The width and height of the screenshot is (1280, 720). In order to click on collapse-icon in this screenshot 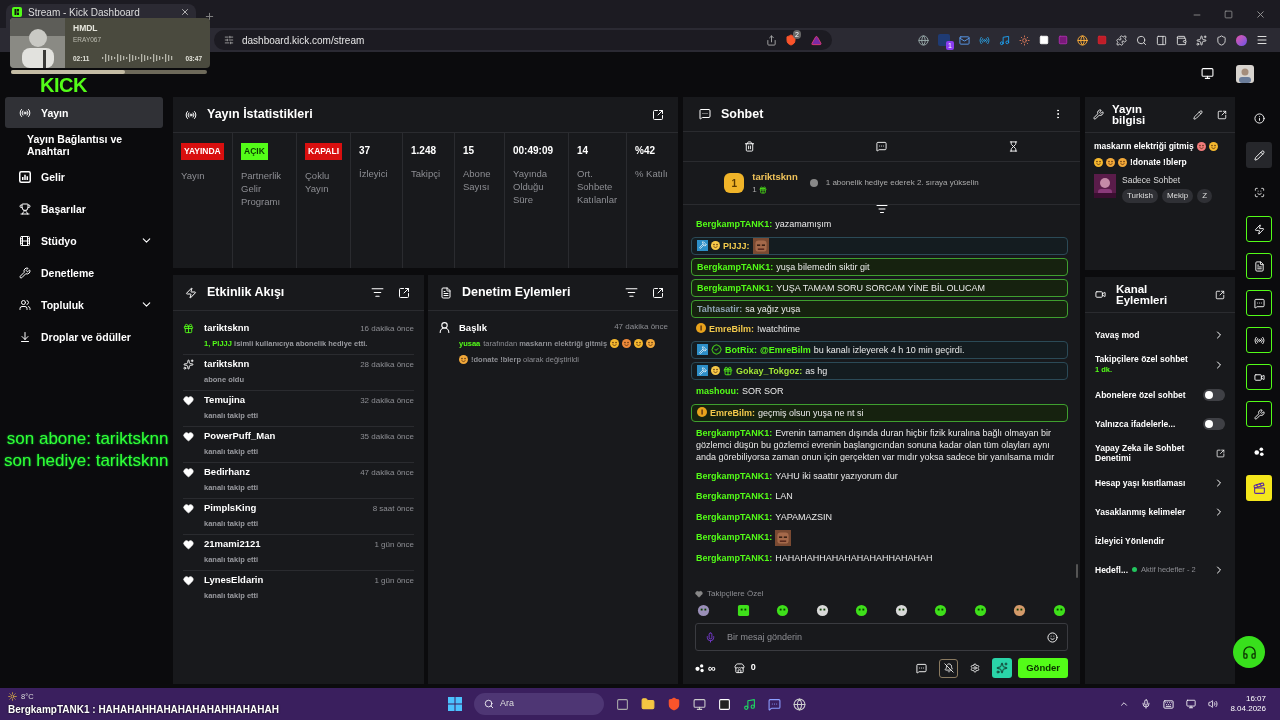, I will do `click(881, 209)`.